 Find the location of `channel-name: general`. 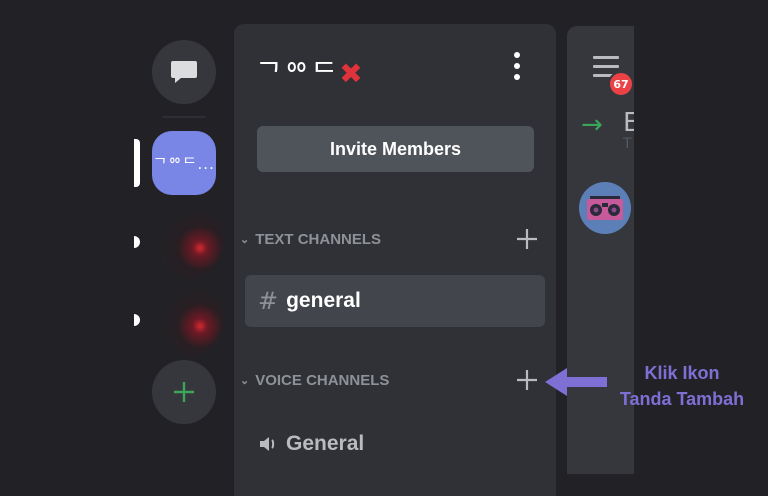

channel-name: general is located at coordinates (323, 300).